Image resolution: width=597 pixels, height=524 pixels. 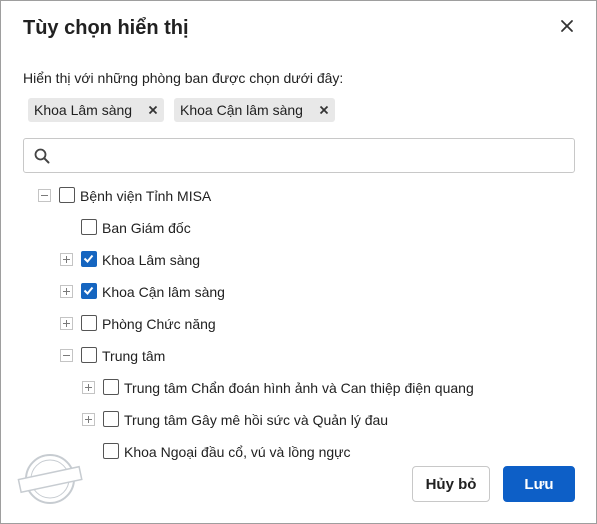 What do you see at coordinates (451, 484) in the screenshot?
I see `cancel-button: Hủy bỏ` at bounding box center [451, 484].